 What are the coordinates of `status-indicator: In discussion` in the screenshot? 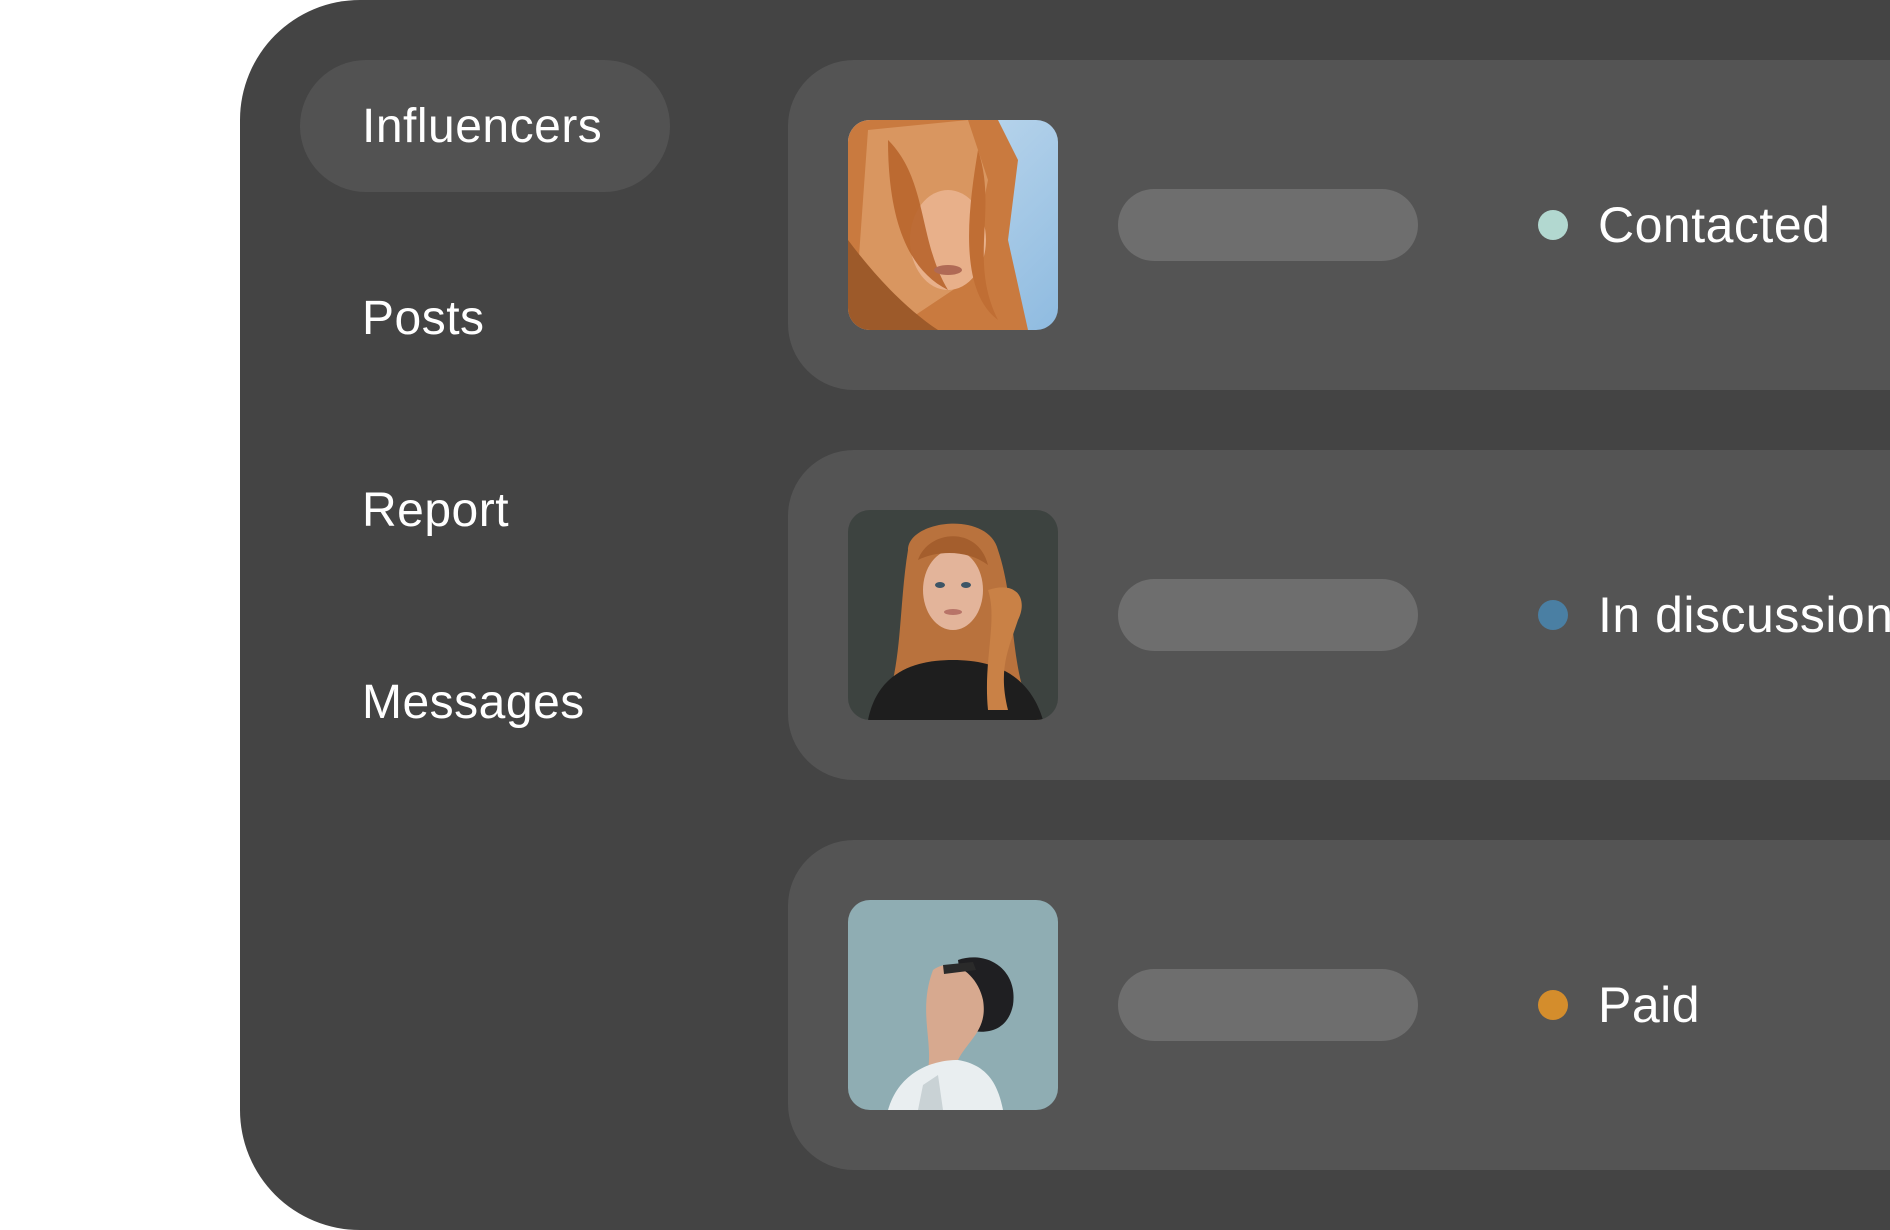 It's located at (1714, 615).